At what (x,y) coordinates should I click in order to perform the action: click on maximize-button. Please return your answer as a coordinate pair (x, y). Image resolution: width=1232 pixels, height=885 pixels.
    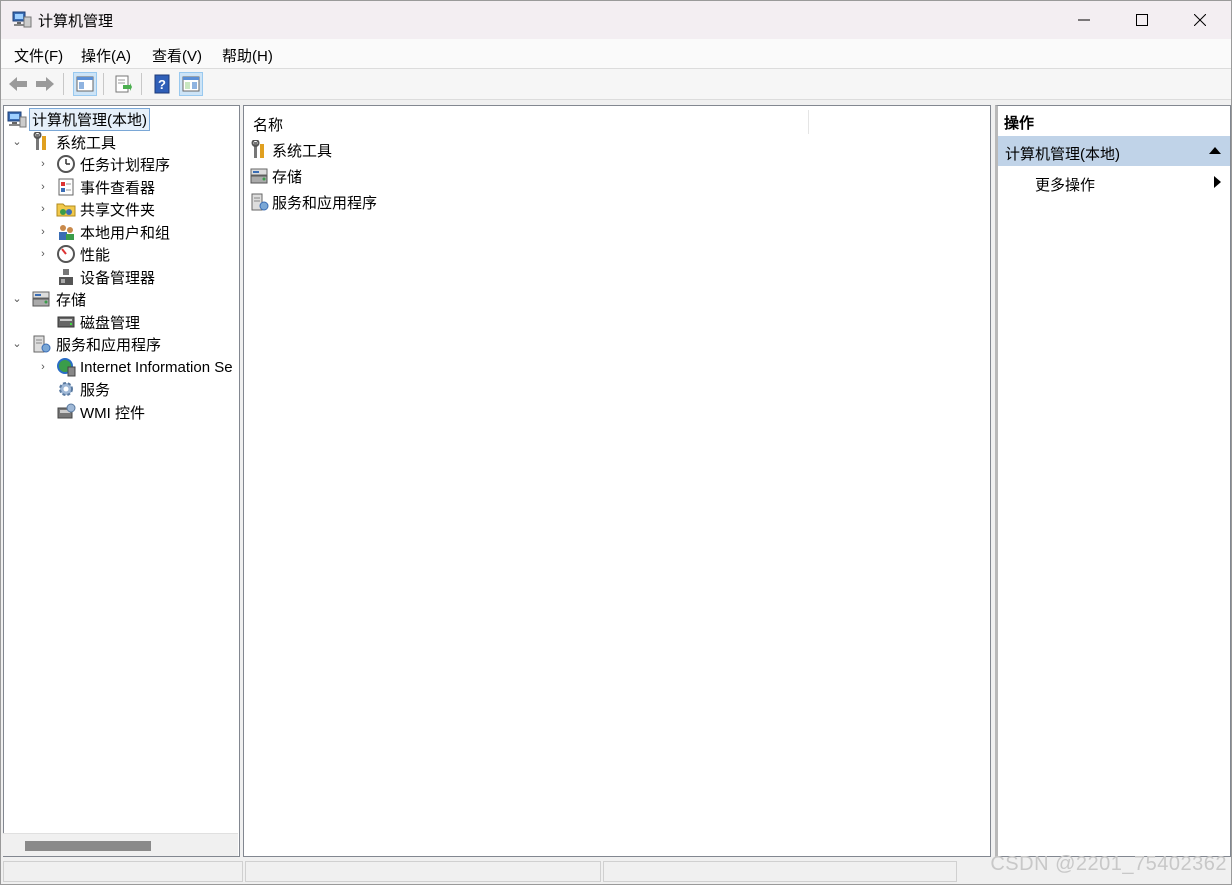
    Looking at the image, I should click on (1142, 20).